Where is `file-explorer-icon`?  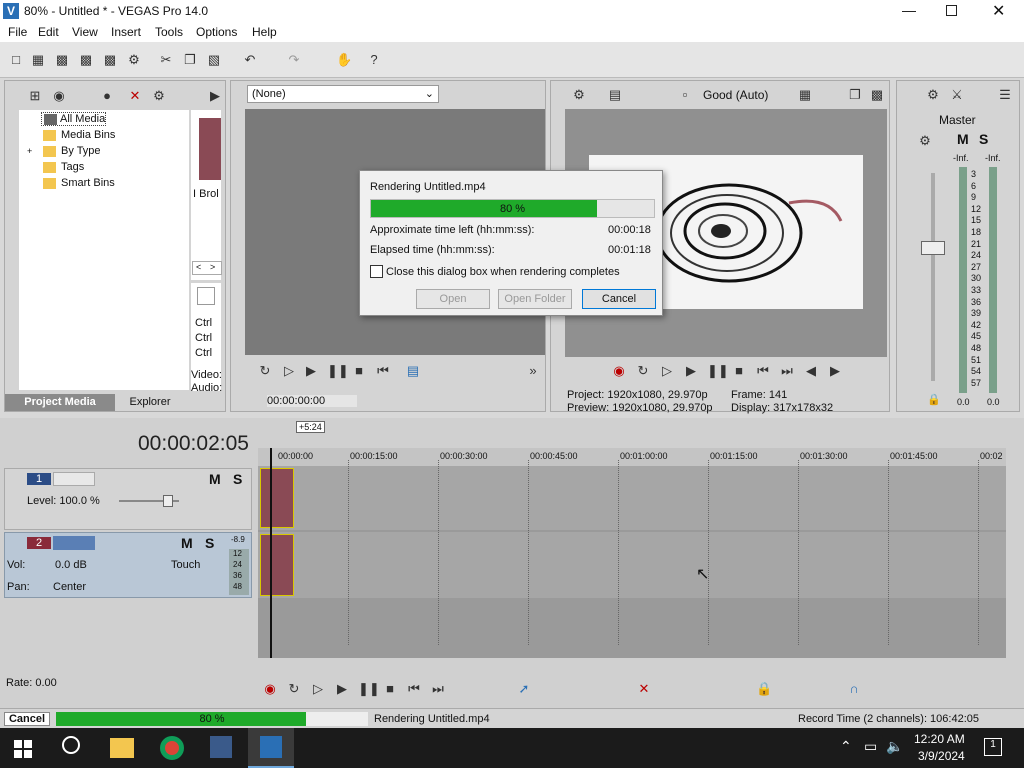
file-explorer-icon is located at coordinates (122, 748).